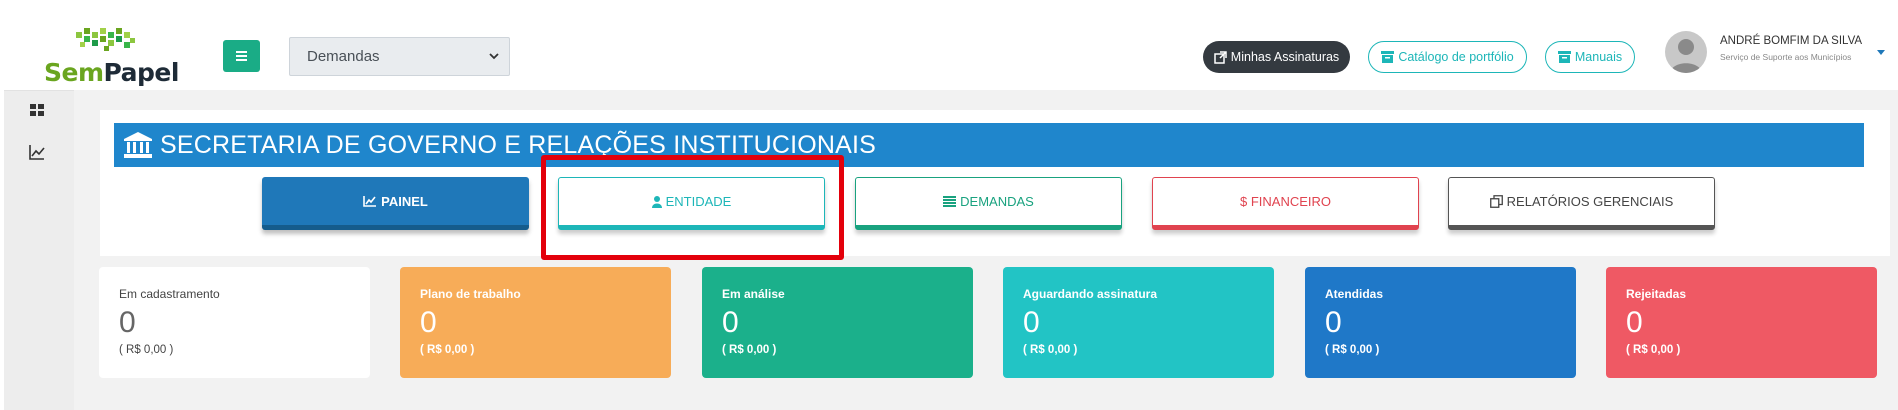 Image resolution: width=1898 pixels, height=410 pixels. What do you see at coordinates (138, 145) in the screenshot?
I see `institution-icon` at bounding box center [138, 145].